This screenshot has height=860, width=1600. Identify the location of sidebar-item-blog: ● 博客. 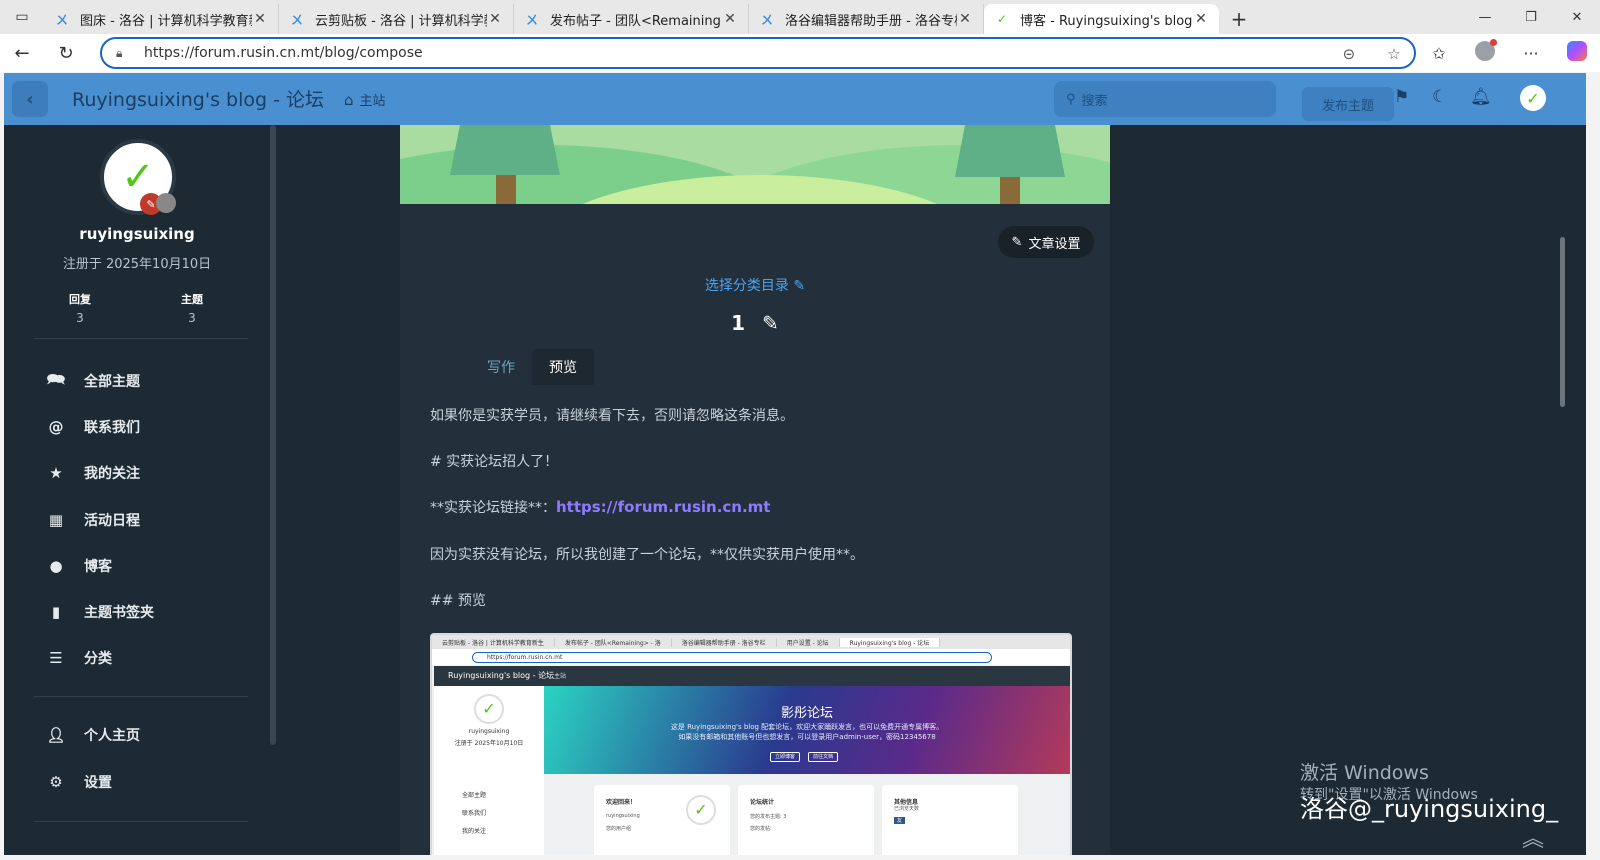
(78, 566).